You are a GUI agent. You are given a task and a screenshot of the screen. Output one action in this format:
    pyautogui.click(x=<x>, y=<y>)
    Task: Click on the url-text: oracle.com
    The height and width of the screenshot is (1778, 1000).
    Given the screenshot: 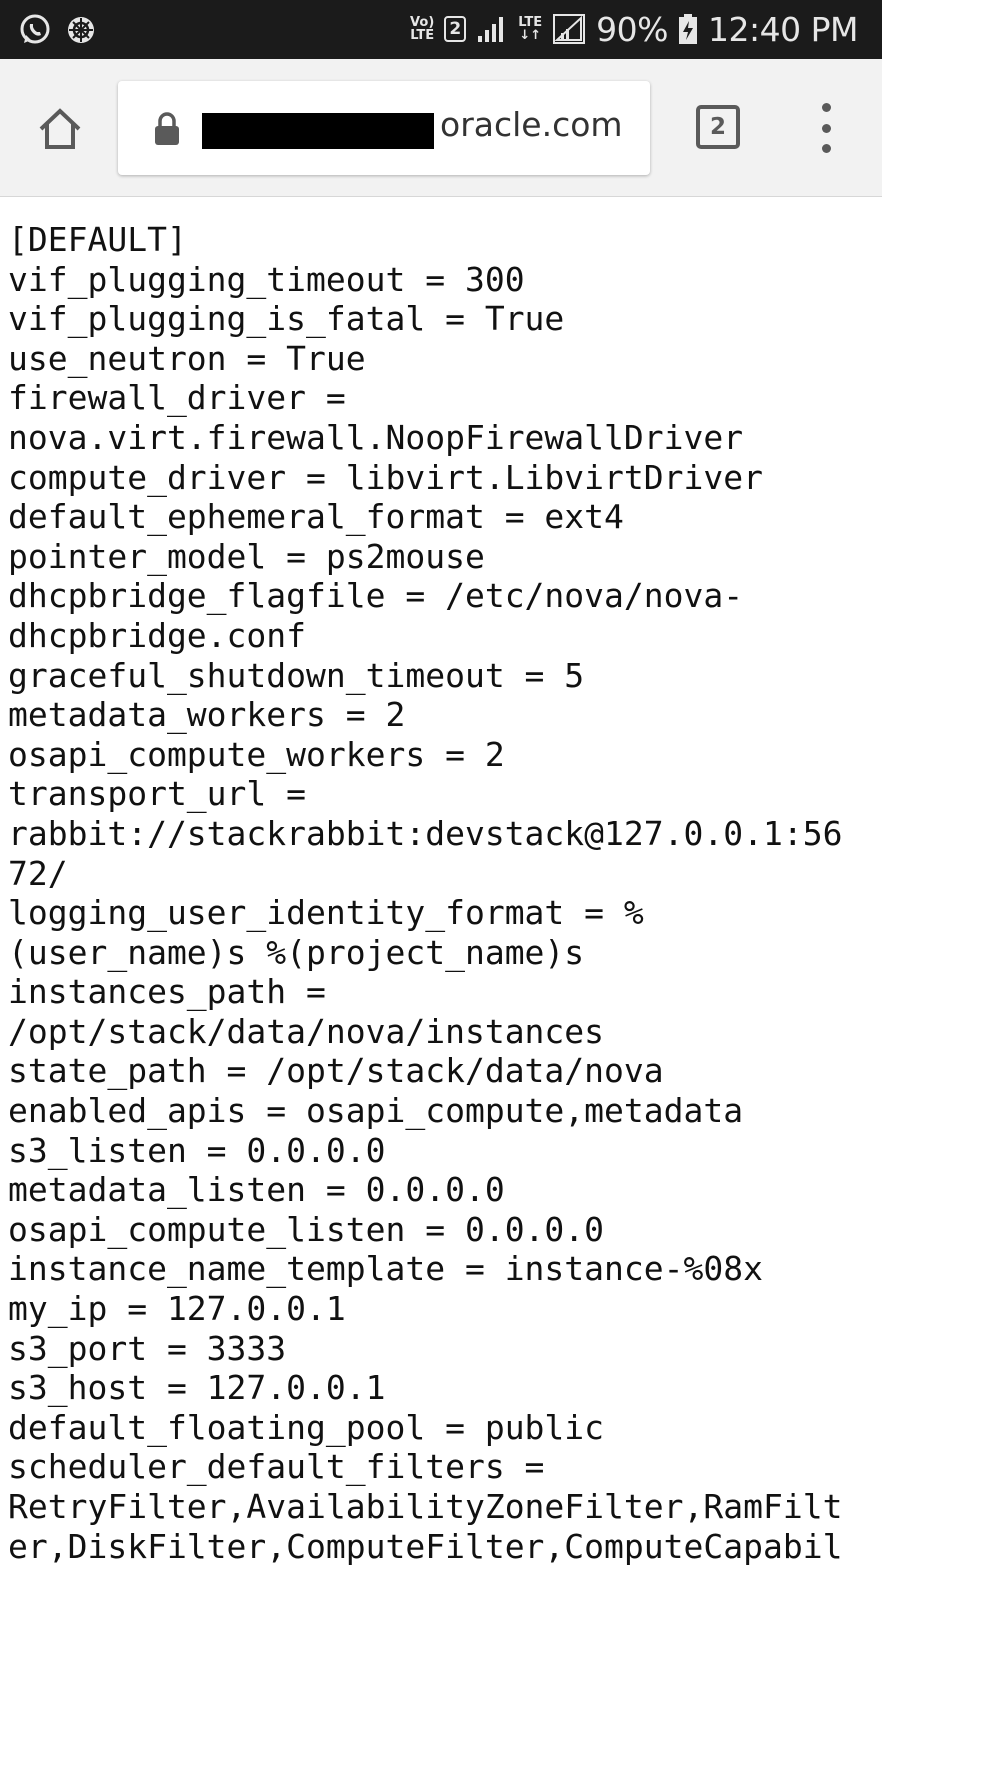 What is the action you would take?
    pyautogui.click(x=531, y=124)
    